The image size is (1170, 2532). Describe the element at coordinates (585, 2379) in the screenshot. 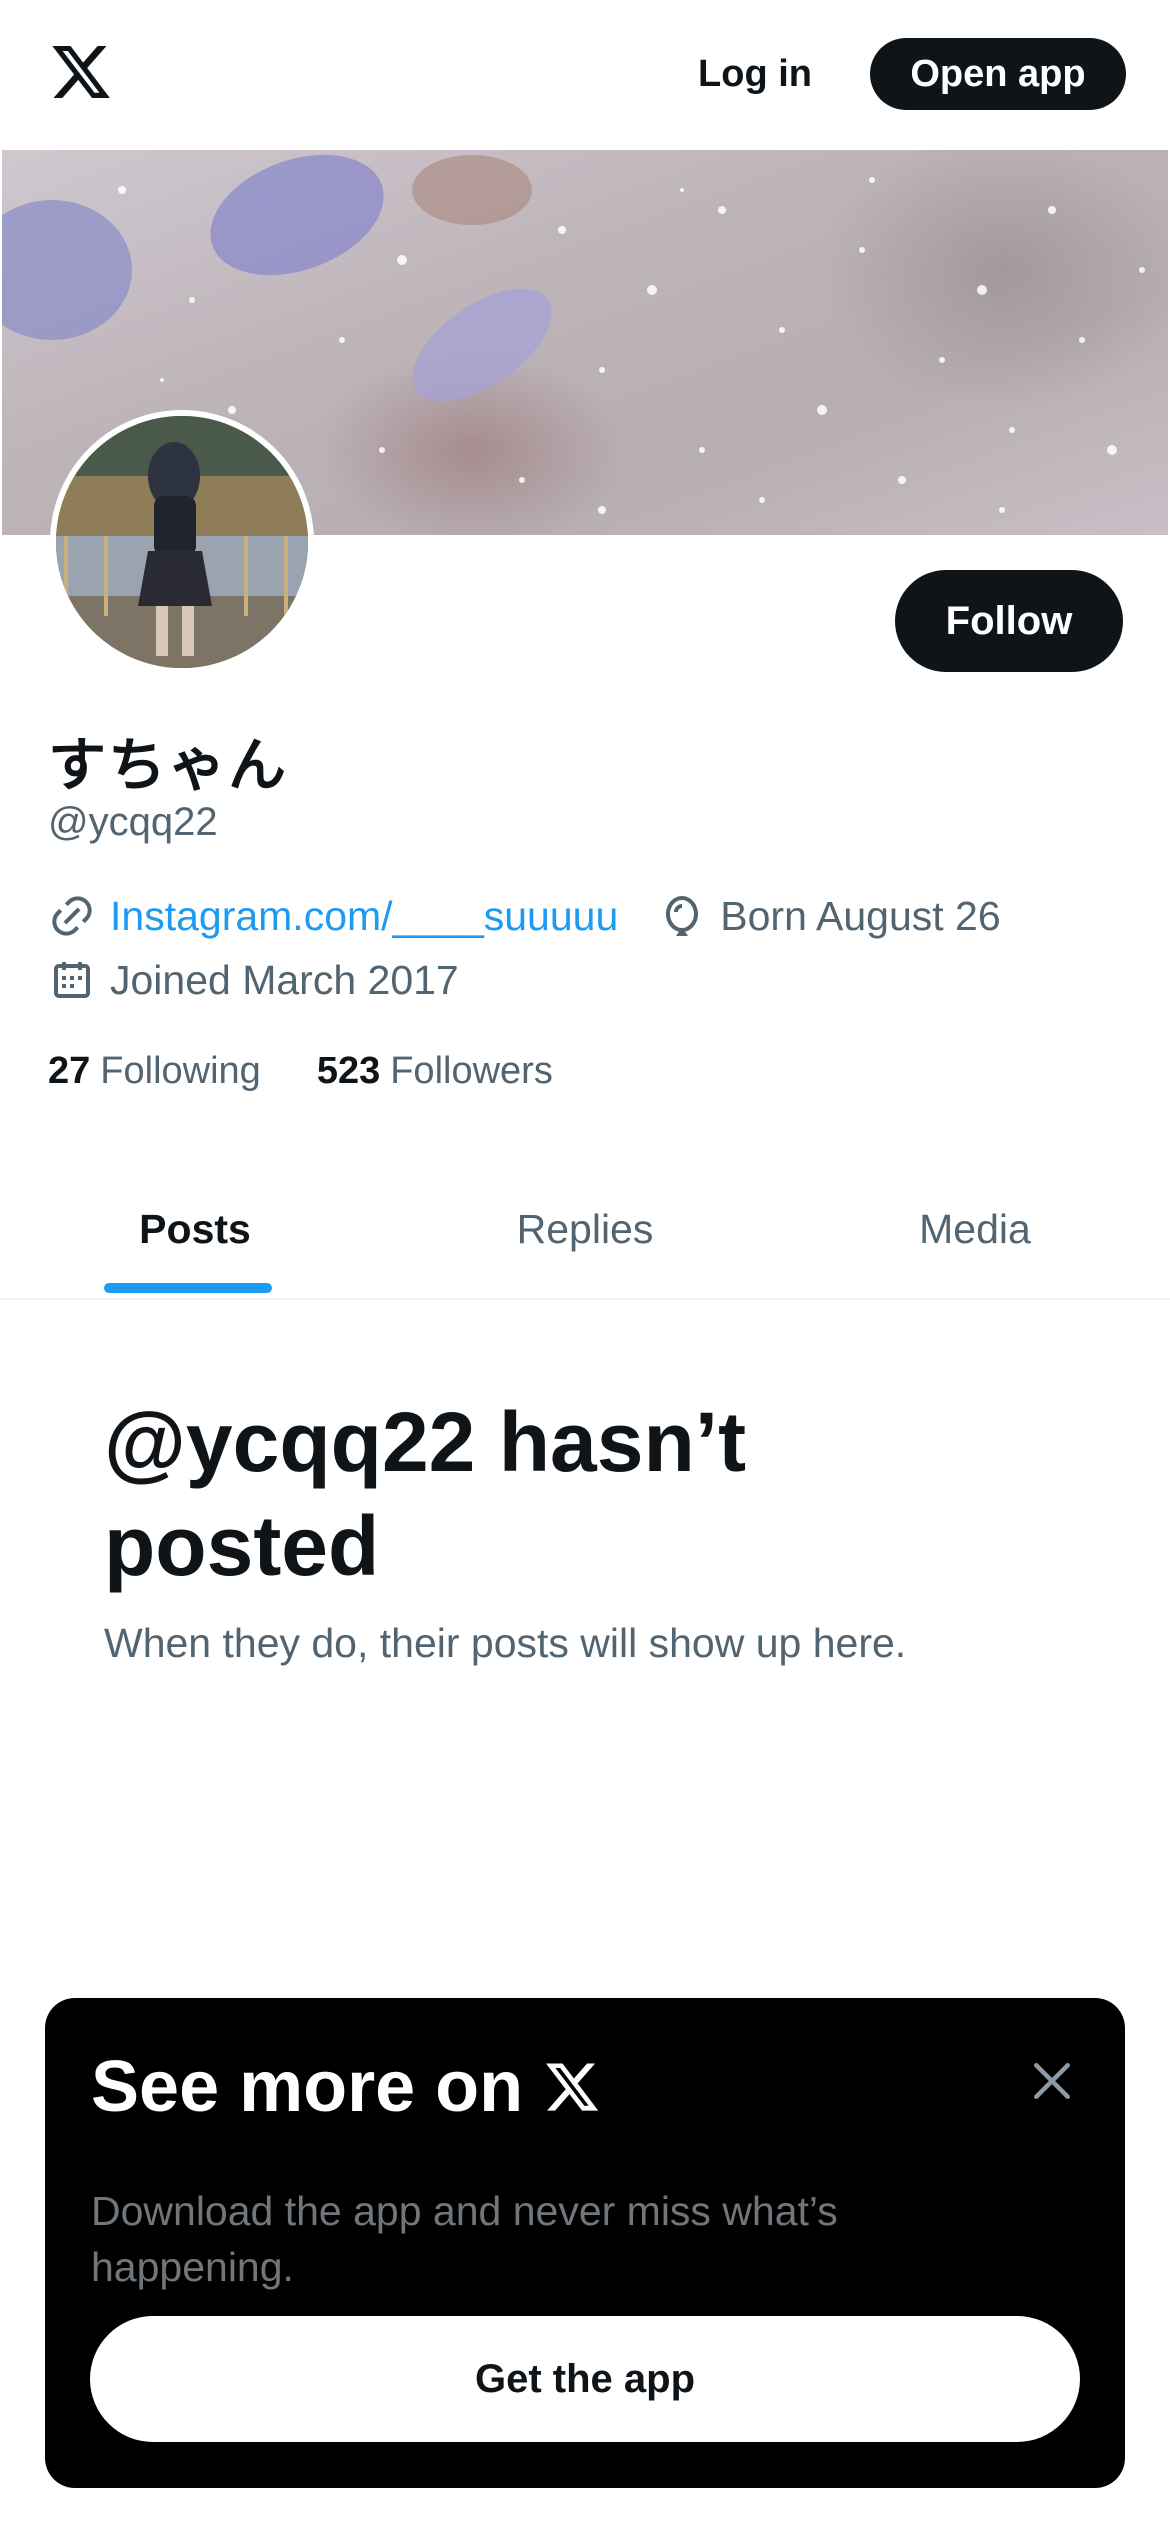

I see `get-app-button: Get the app` at that location.